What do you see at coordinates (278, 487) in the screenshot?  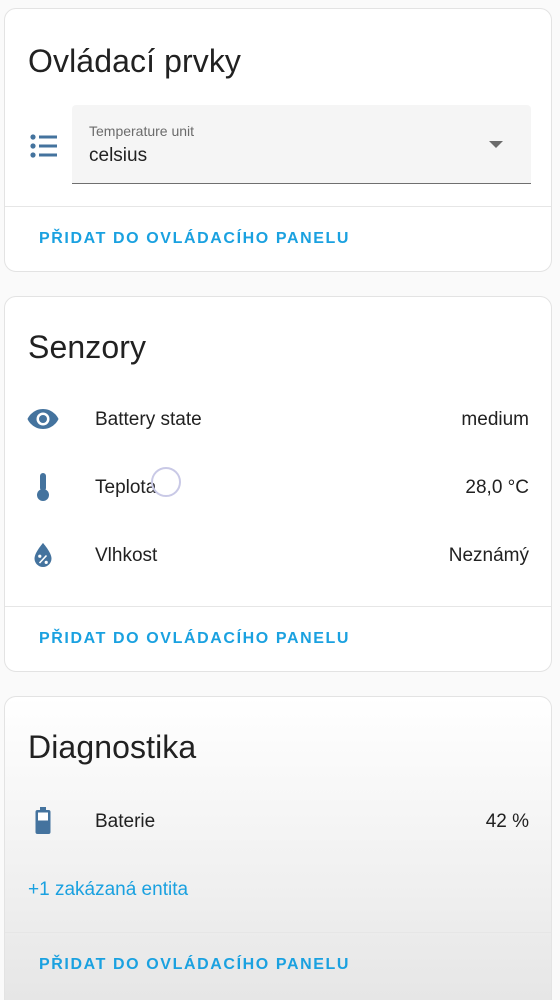 I see `sensor-row-temperature: Teplota 28,0 °C` at bounding box center [278, 487].